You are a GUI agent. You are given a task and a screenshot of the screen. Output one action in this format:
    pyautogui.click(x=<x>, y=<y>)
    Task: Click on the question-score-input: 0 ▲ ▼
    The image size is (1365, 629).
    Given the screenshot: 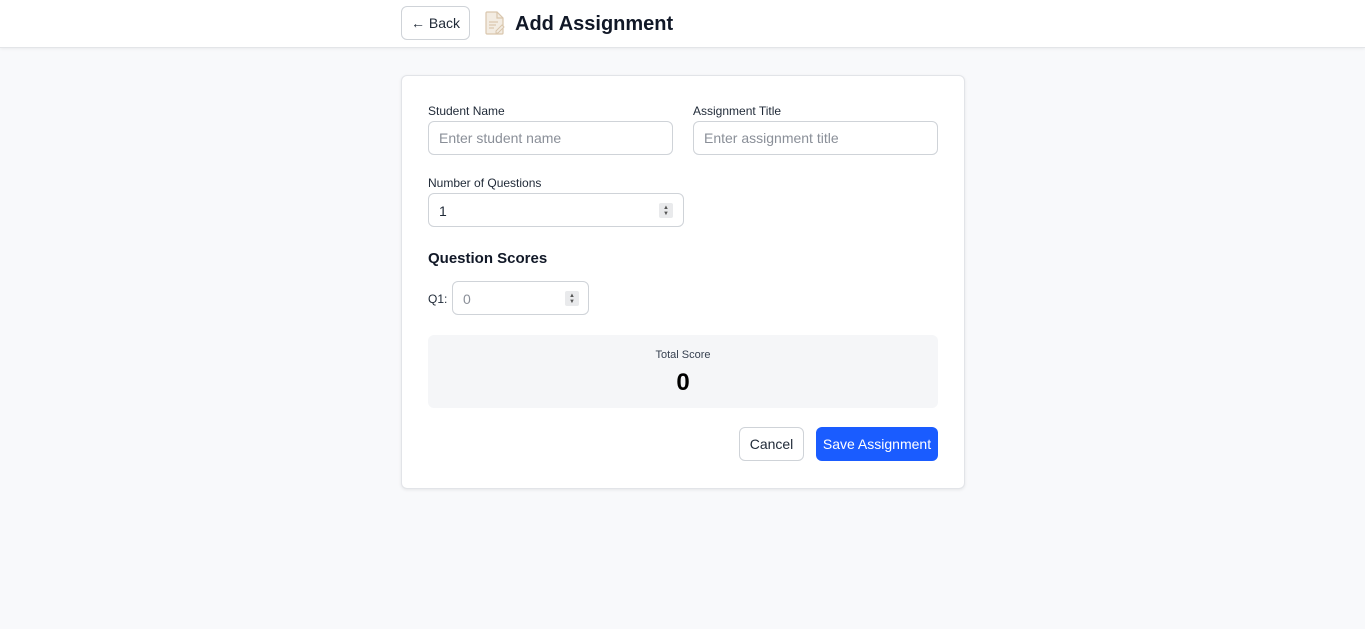 What is the action you would take?
    pyautogui.click(x=520, y=298)
    